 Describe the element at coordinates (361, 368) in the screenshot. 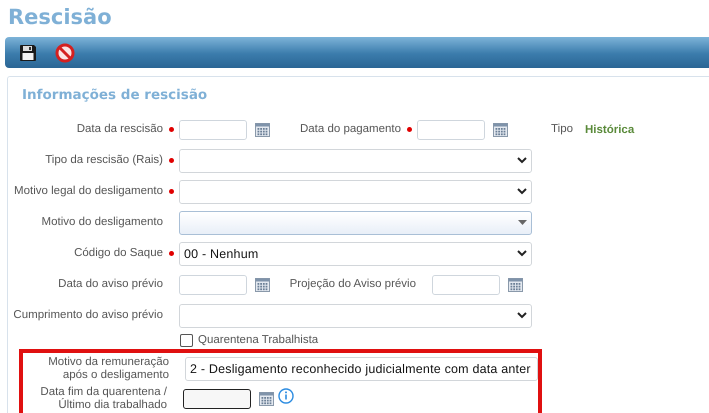

I see `select-field: 2 - Desligamento reconhecido judicialmente com data anter` at that location.